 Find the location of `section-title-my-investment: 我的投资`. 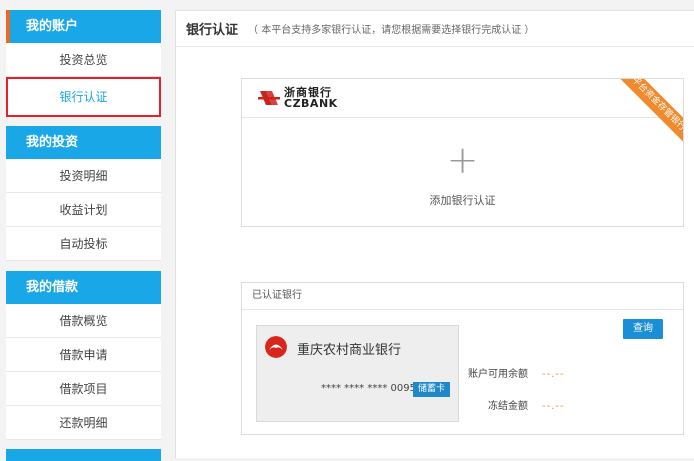

section-title-my-investment: 我的投资 is located at coordinates (83, 142).